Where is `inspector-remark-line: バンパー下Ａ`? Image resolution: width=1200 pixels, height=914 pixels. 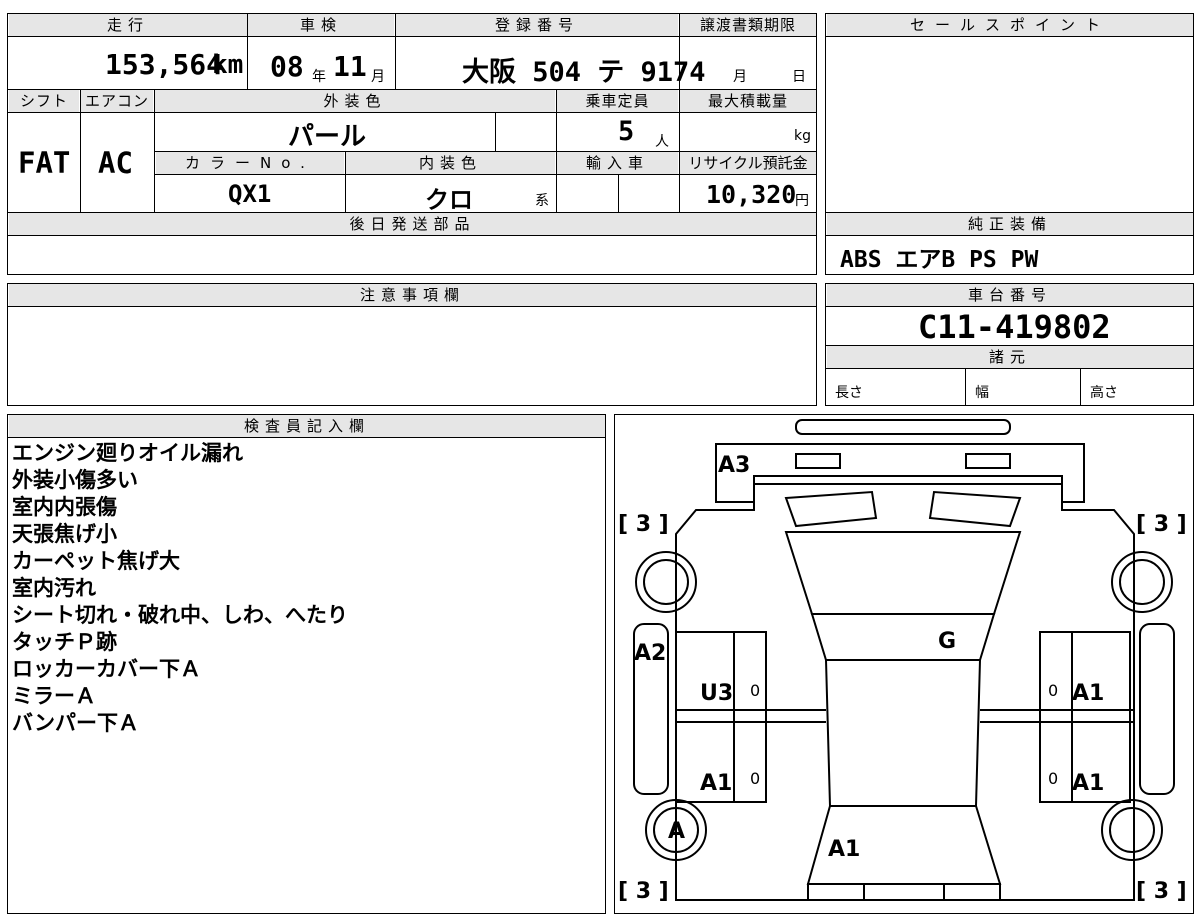
inspector-remark-line: バンパー下Ａ is located at coordinates (76, 723).